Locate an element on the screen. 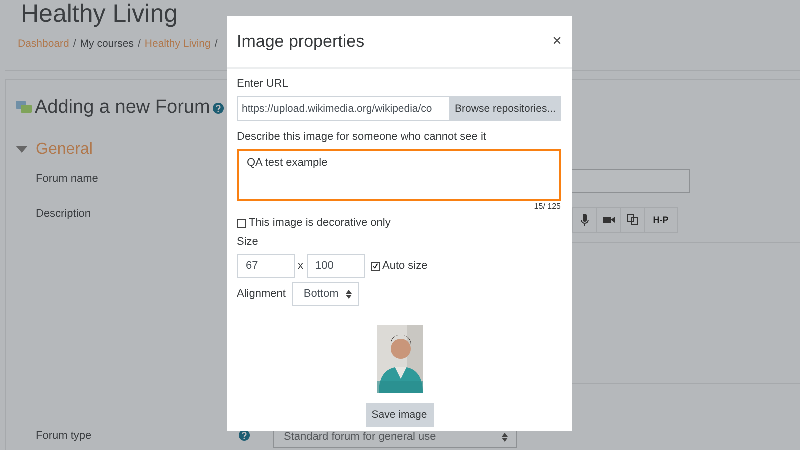 This screenshot has width=800, height=450. checkmark-icon is located at coordinates (375, 266).